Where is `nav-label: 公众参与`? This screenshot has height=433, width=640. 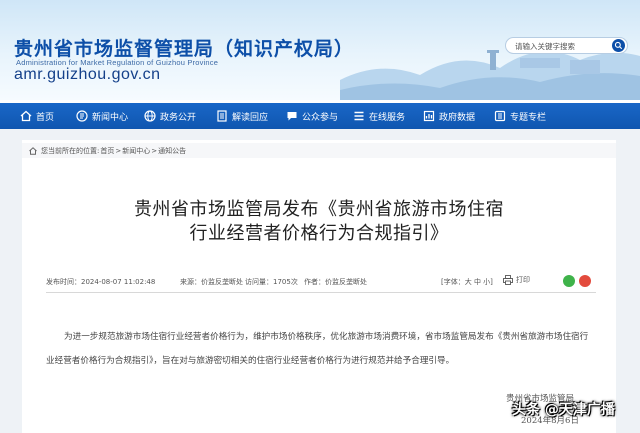
nav-label: 公众参与 is located at coordinates (320, 117).